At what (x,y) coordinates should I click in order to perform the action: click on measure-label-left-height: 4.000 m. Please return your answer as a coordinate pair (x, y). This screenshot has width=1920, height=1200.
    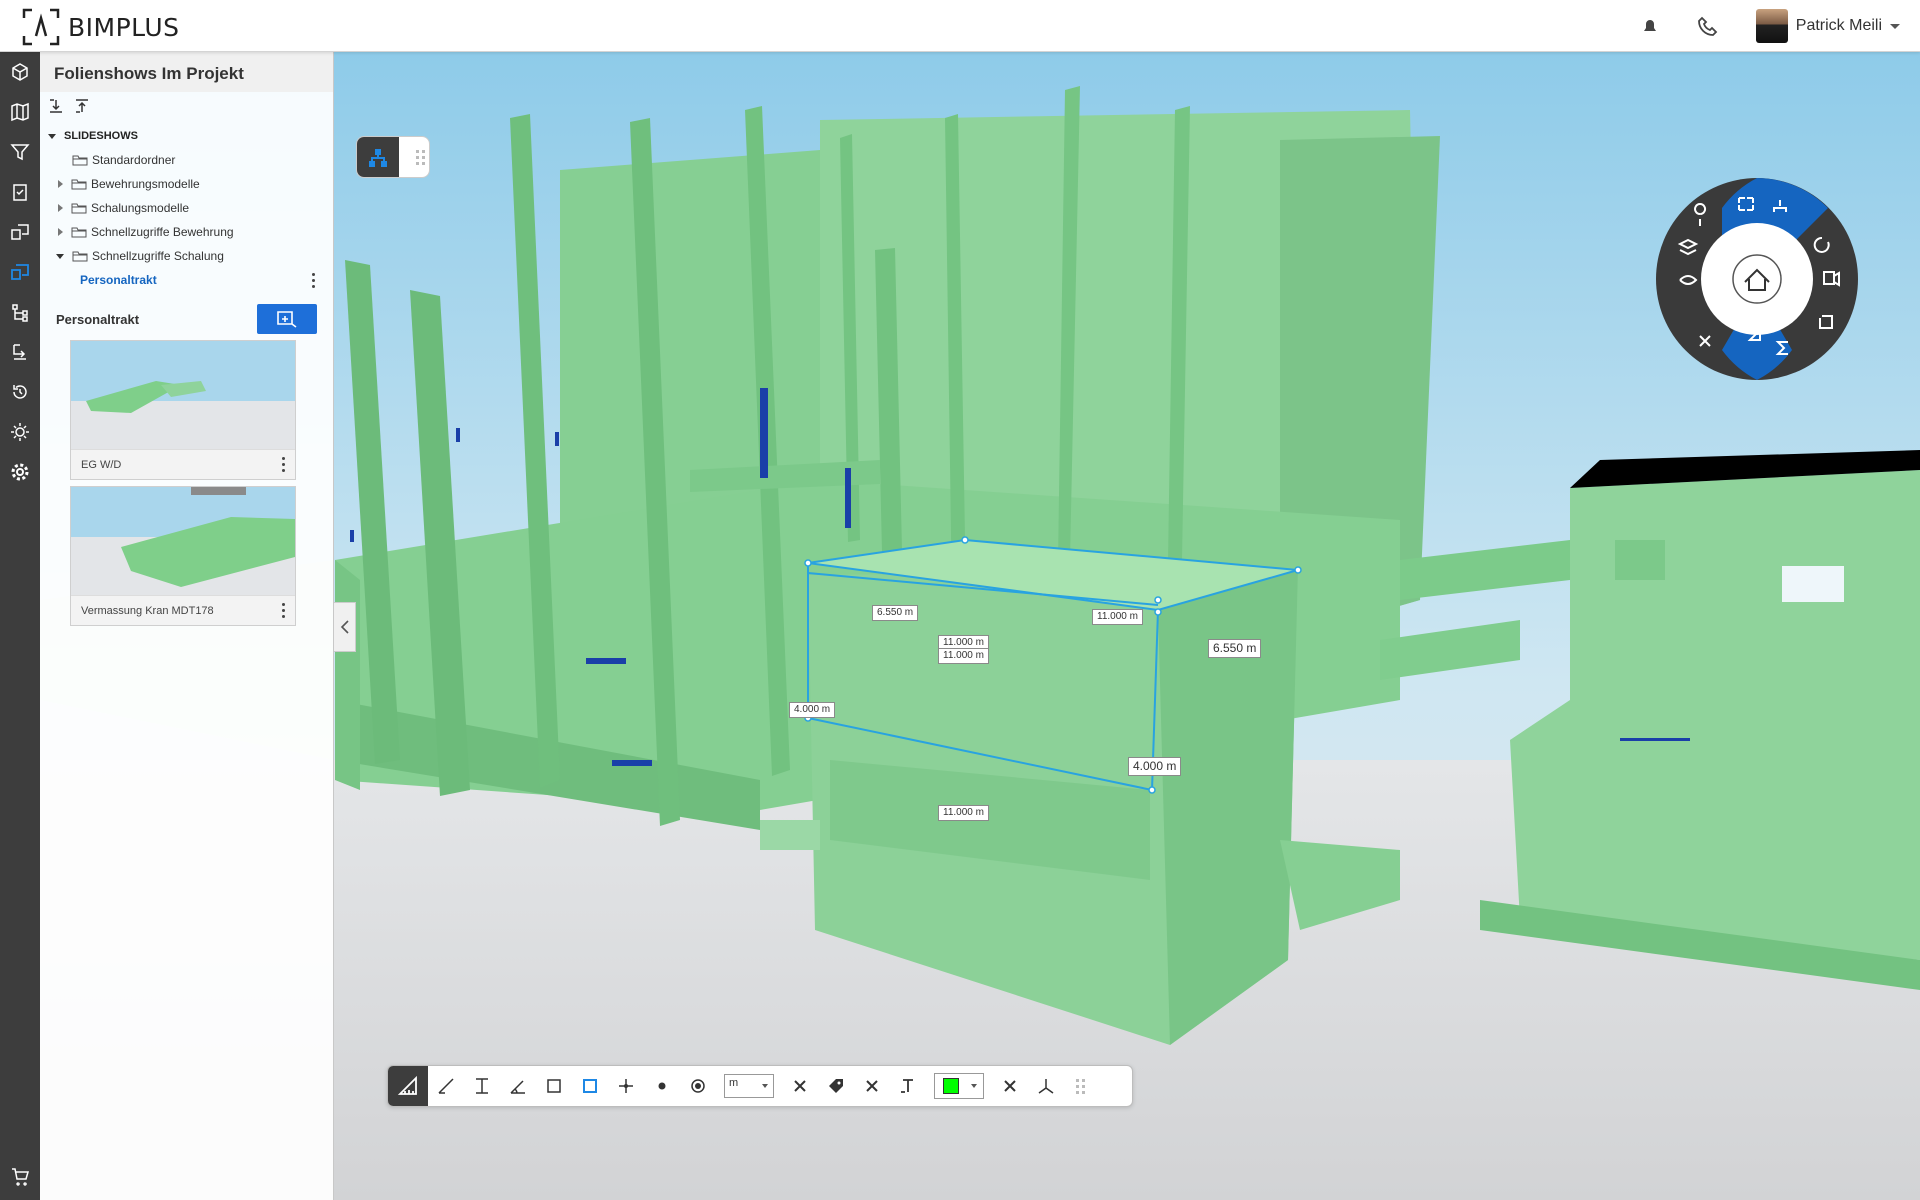
    Looking at the image, I should click on (812, 710).